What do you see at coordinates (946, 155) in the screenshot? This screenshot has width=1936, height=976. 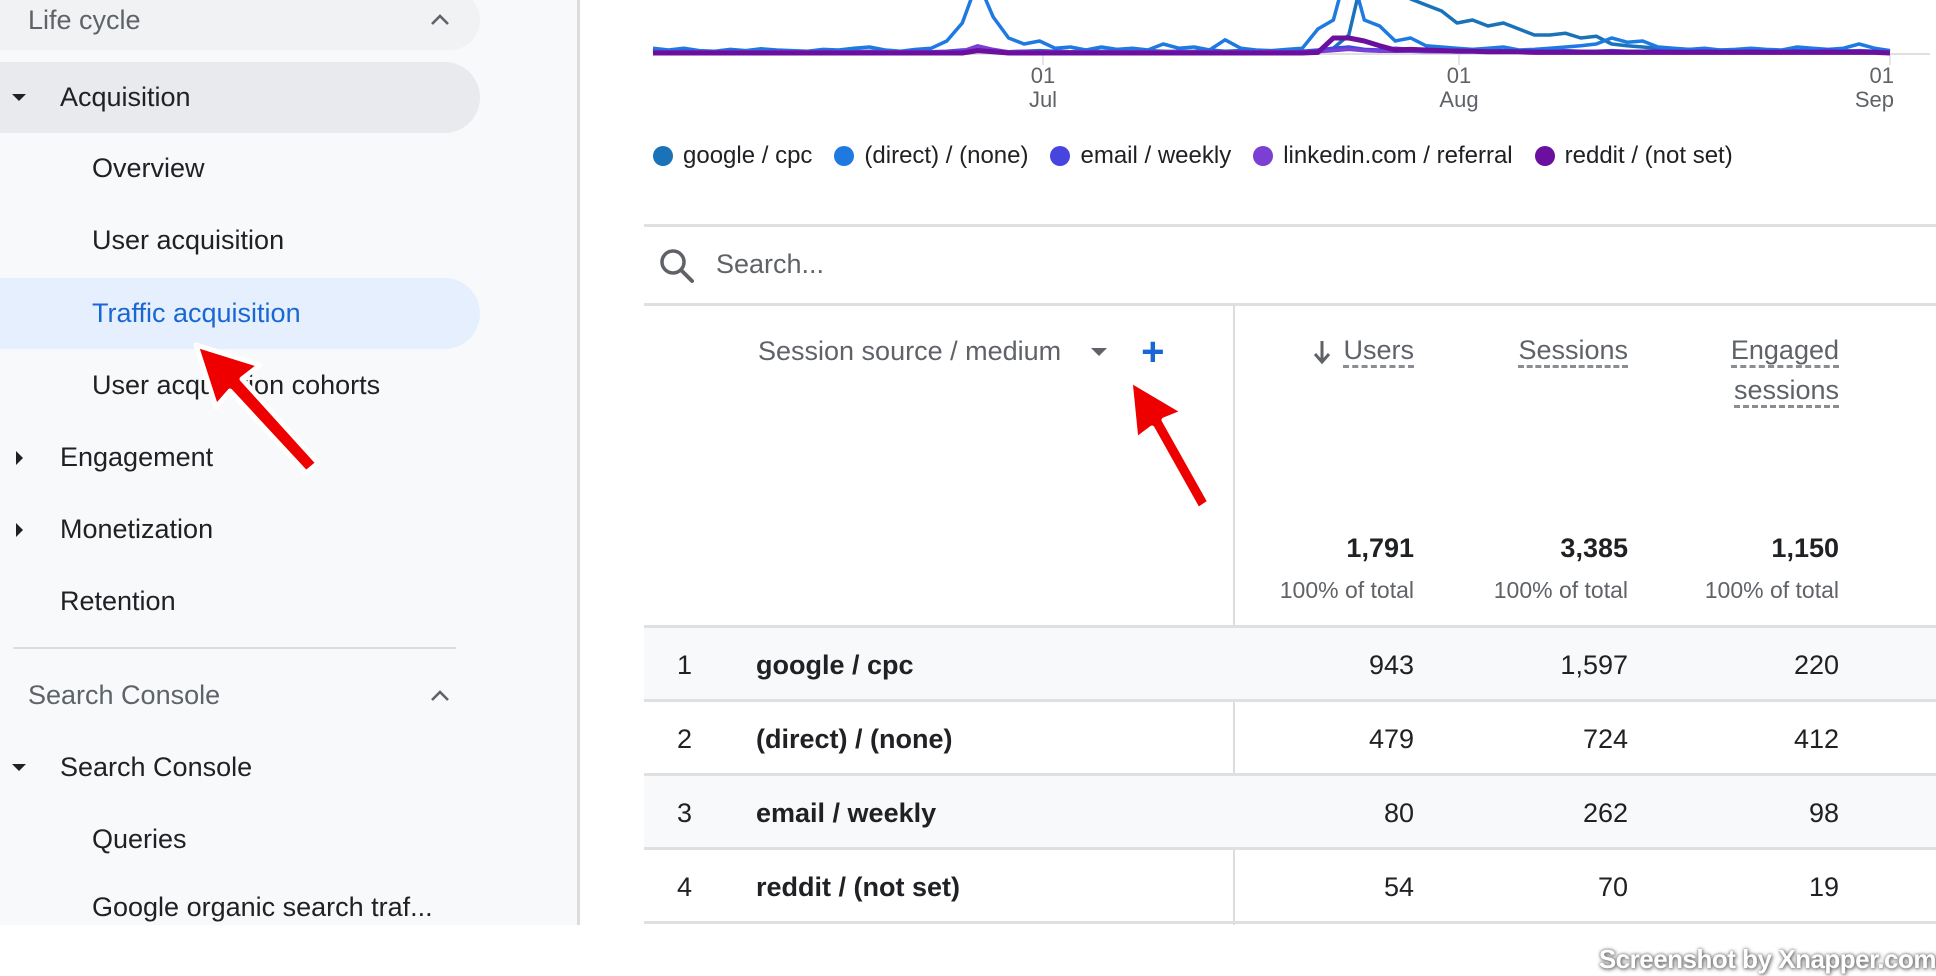 I see `legend-label: (direct) / (none)` at bounding box center [946, 155].